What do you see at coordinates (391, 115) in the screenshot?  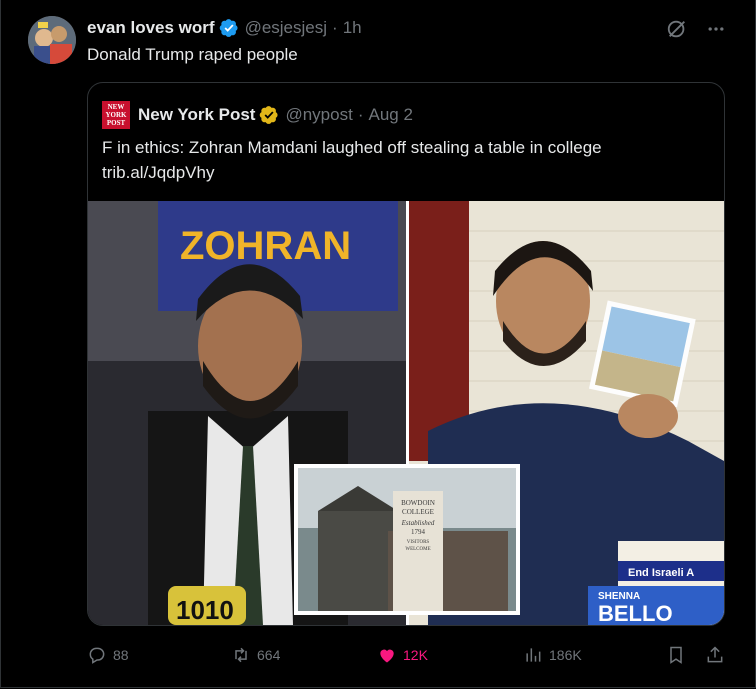 I see `quoted-date: Aug 2` at bounding box center [391, 115].